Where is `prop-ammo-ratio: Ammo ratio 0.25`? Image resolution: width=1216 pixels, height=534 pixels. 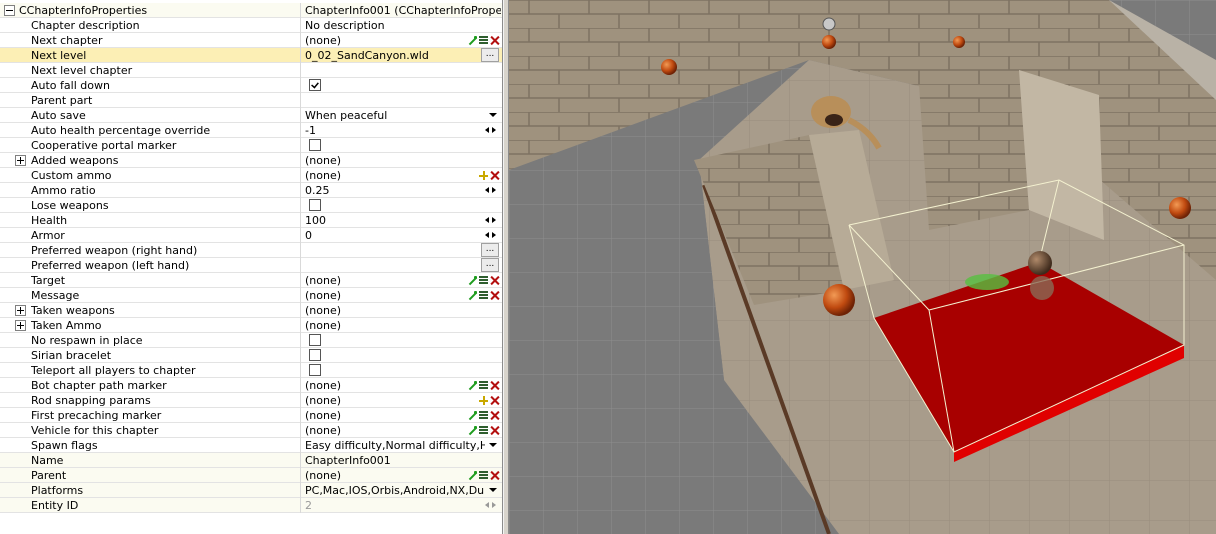 prop-ammo-ratio: Ammo ratio 0.25 is located at coordinates (251, 190).